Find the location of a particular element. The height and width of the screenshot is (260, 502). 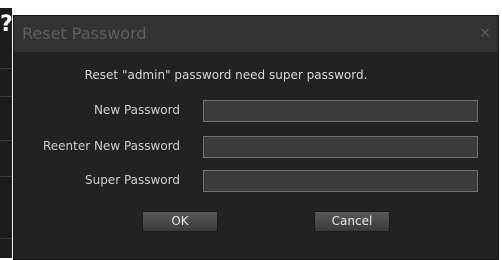

ok-button: OK is located at coordinates (180, 221).